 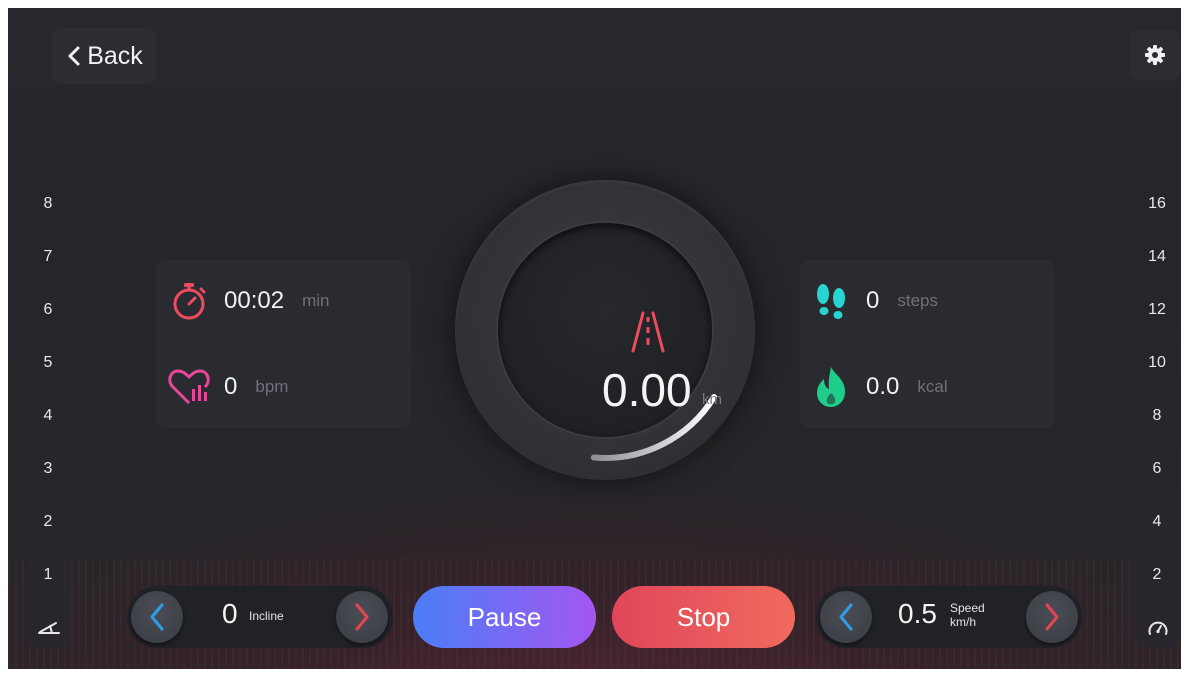 I want to click on calories-unit: kcal, so click(x=932, y=386).